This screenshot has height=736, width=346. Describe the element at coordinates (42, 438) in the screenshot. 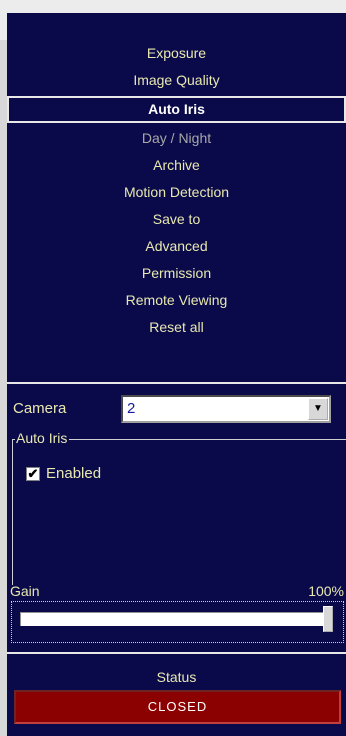

I see `auto-iris-group-title: Auto Iris` at that location.